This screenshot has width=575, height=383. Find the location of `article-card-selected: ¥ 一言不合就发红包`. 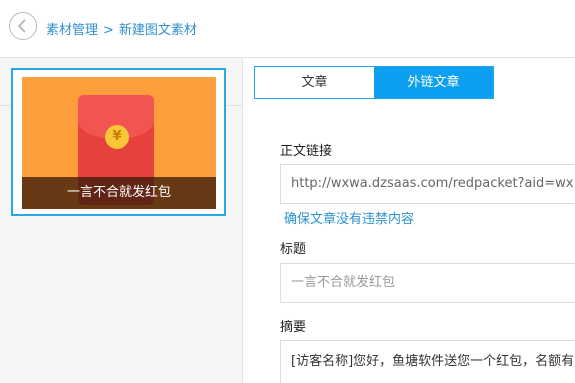

article-card-selected: ¥ 一言不合就发红包 is located at coordinates (118, 142).